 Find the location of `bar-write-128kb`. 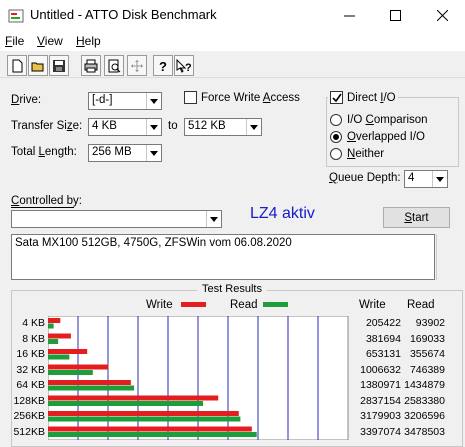

bar-write-128kb is located at coordinates (133, 398).